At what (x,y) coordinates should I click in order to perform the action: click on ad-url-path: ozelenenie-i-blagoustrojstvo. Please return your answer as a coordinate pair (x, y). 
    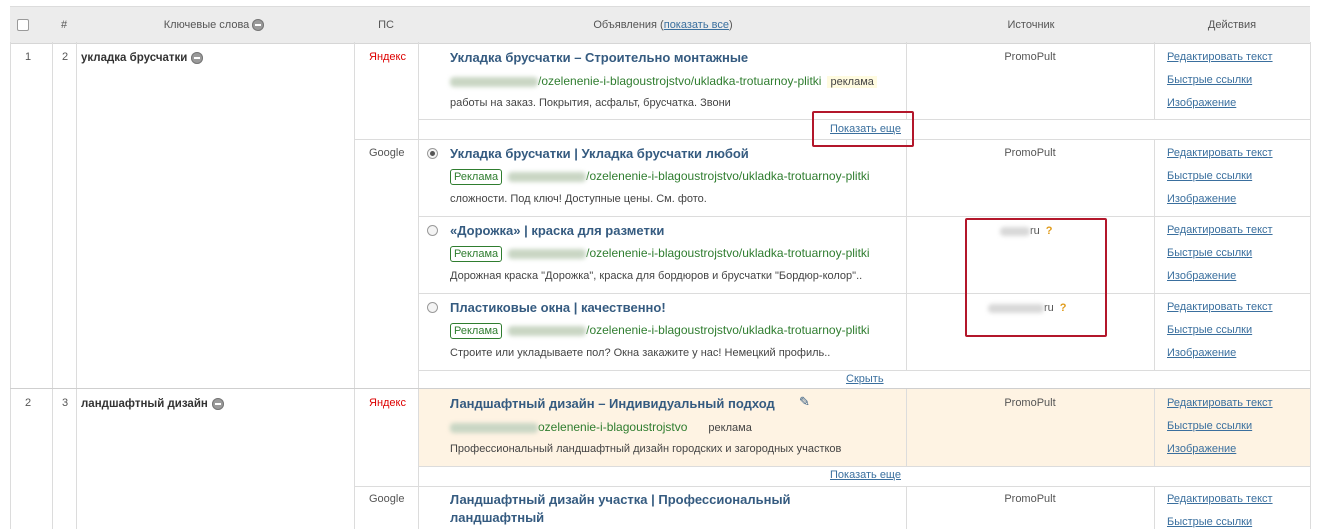
    Looking at the image, I should click on (613, 427).